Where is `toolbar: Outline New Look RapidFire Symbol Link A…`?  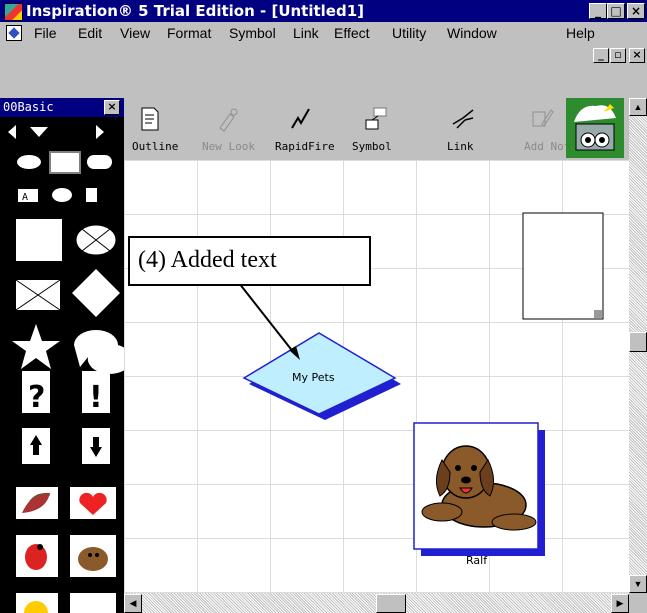 toolbar: Outline New Look RapidFire Symbol Link A… is located at coordinates (376, 129).